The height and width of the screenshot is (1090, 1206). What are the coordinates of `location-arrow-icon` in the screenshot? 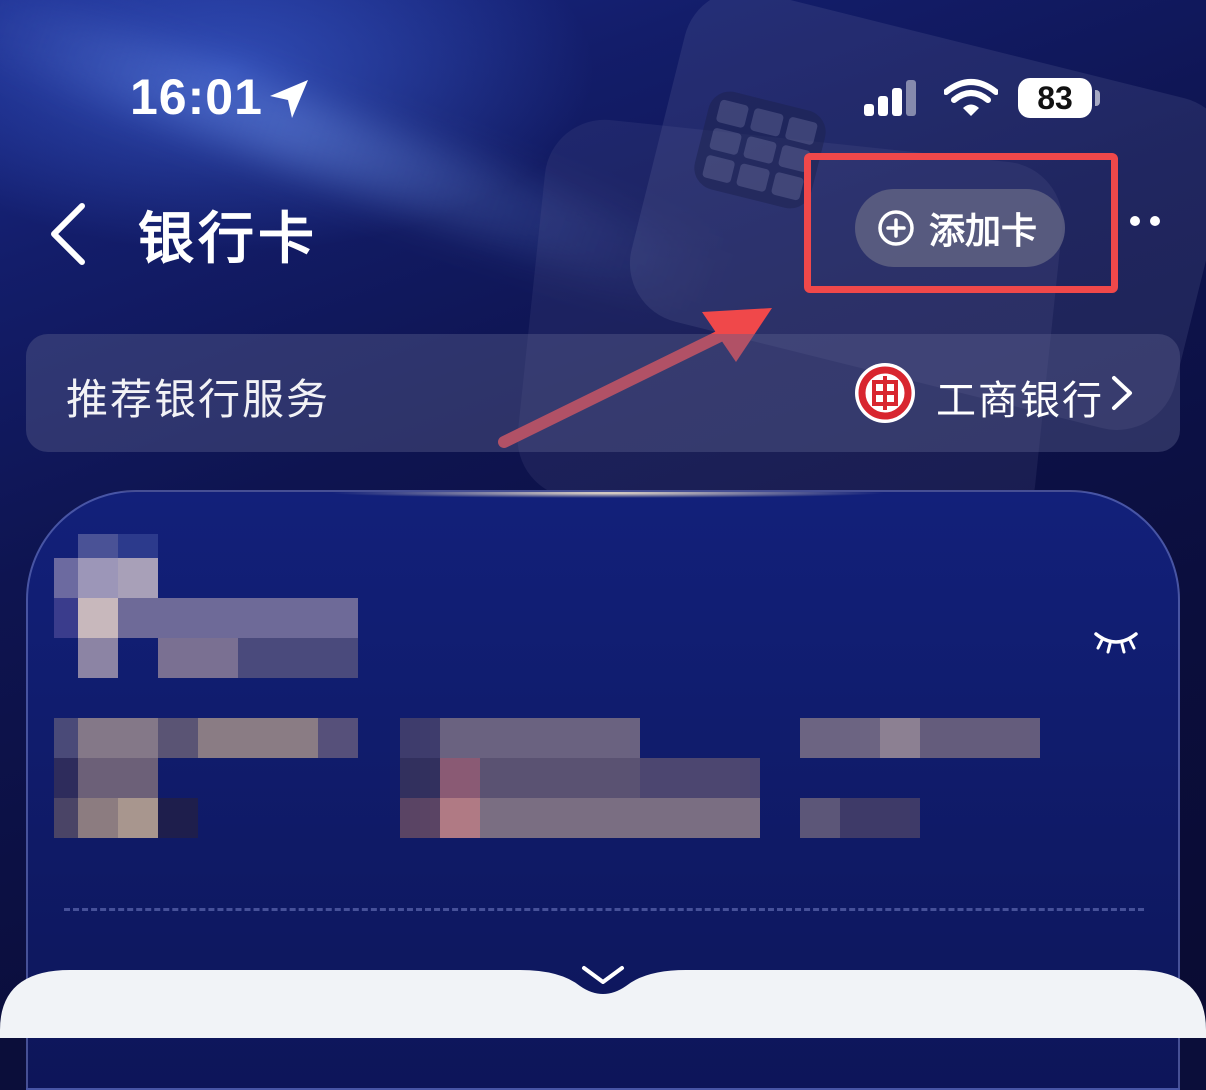 It's located at (289, 99).